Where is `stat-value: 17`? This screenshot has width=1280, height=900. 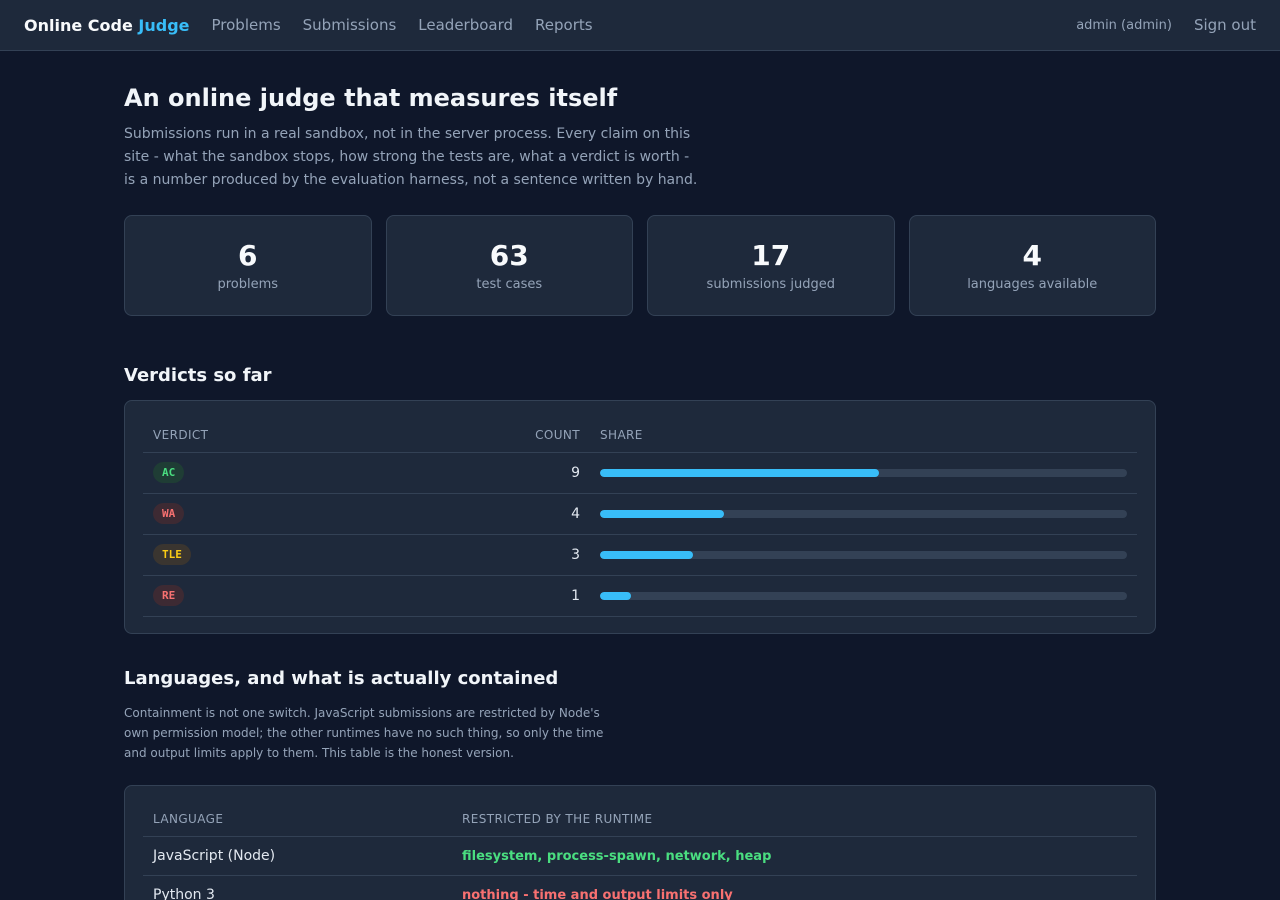
stat-value: 17 is located at coordinates (771, 255).